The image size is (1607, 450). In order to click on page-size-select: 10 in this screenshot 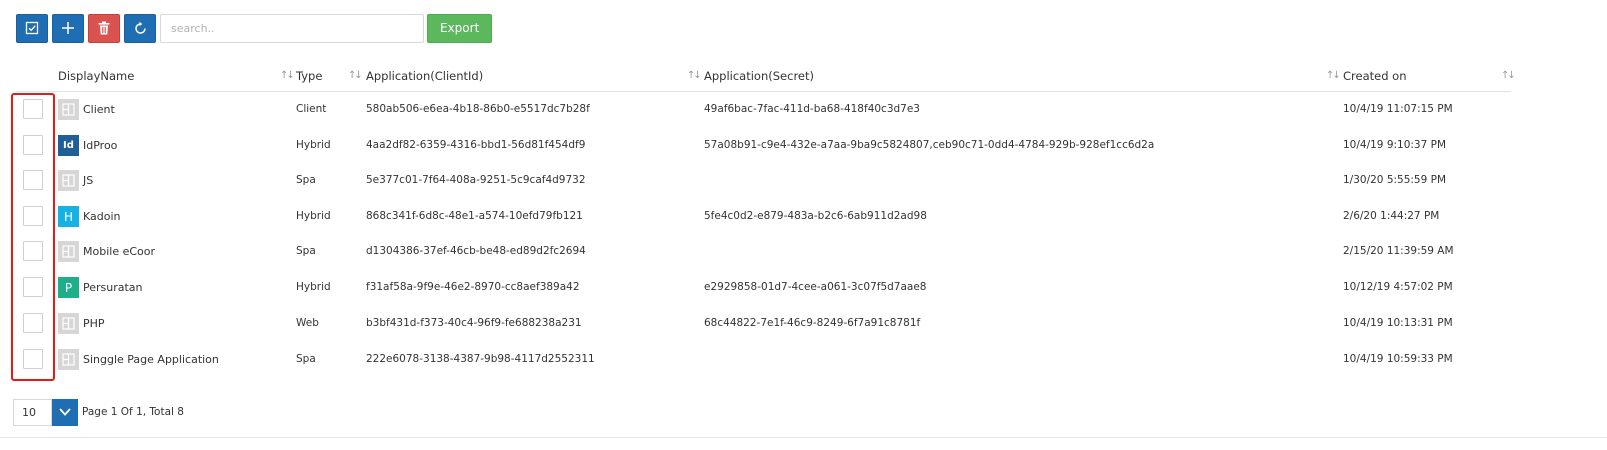, I will do `click(32, 412)`.